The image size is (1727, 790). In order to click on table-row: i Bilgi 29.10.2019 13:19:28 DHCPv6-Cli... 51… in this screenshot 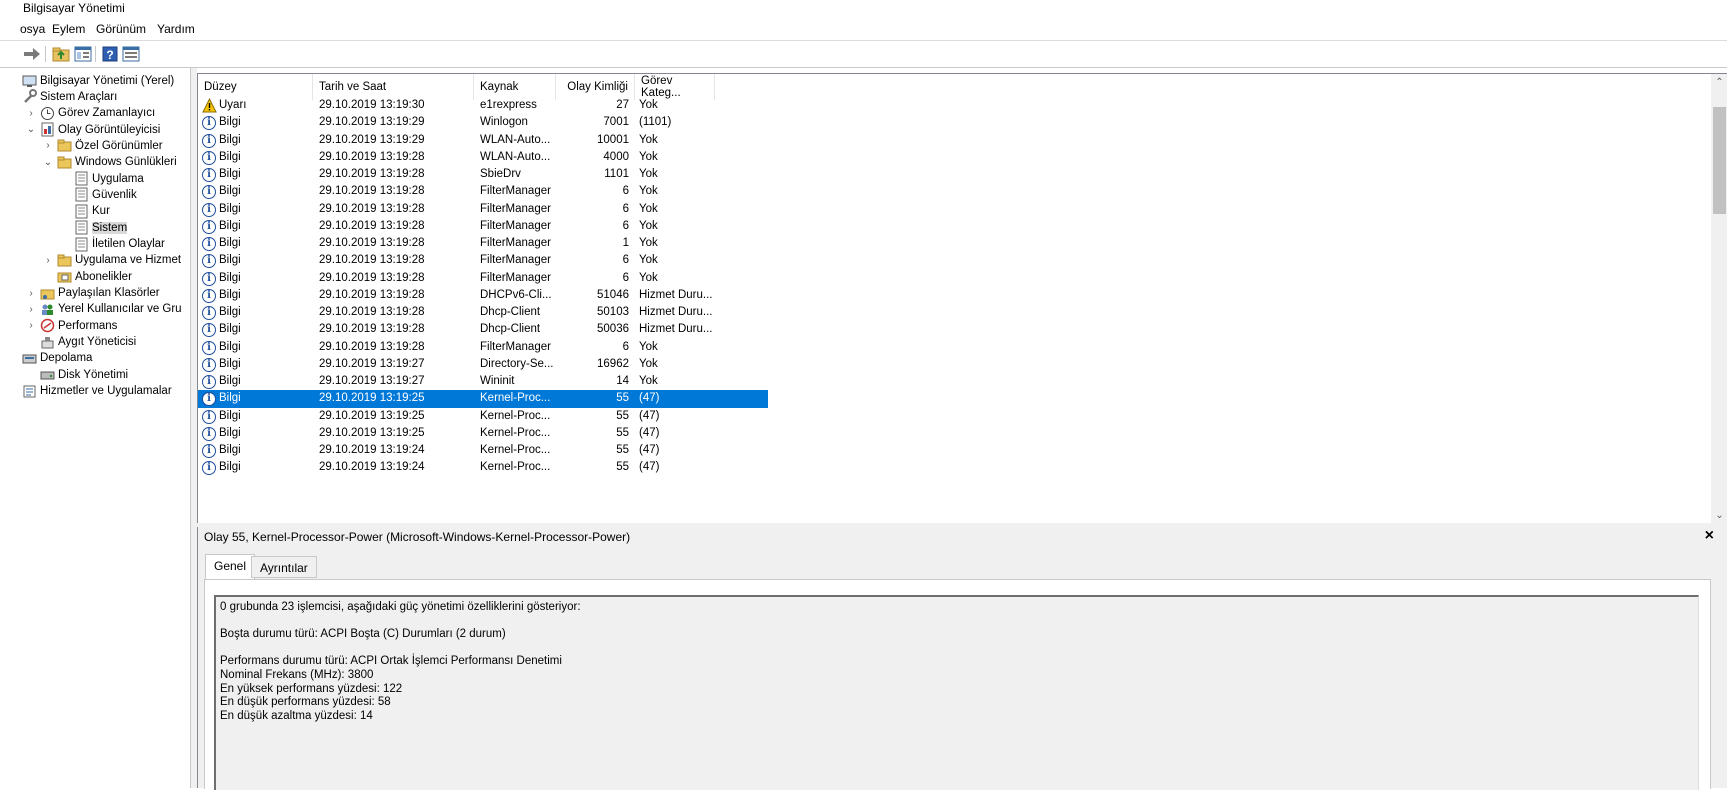, I will do `click(483, 295)`.